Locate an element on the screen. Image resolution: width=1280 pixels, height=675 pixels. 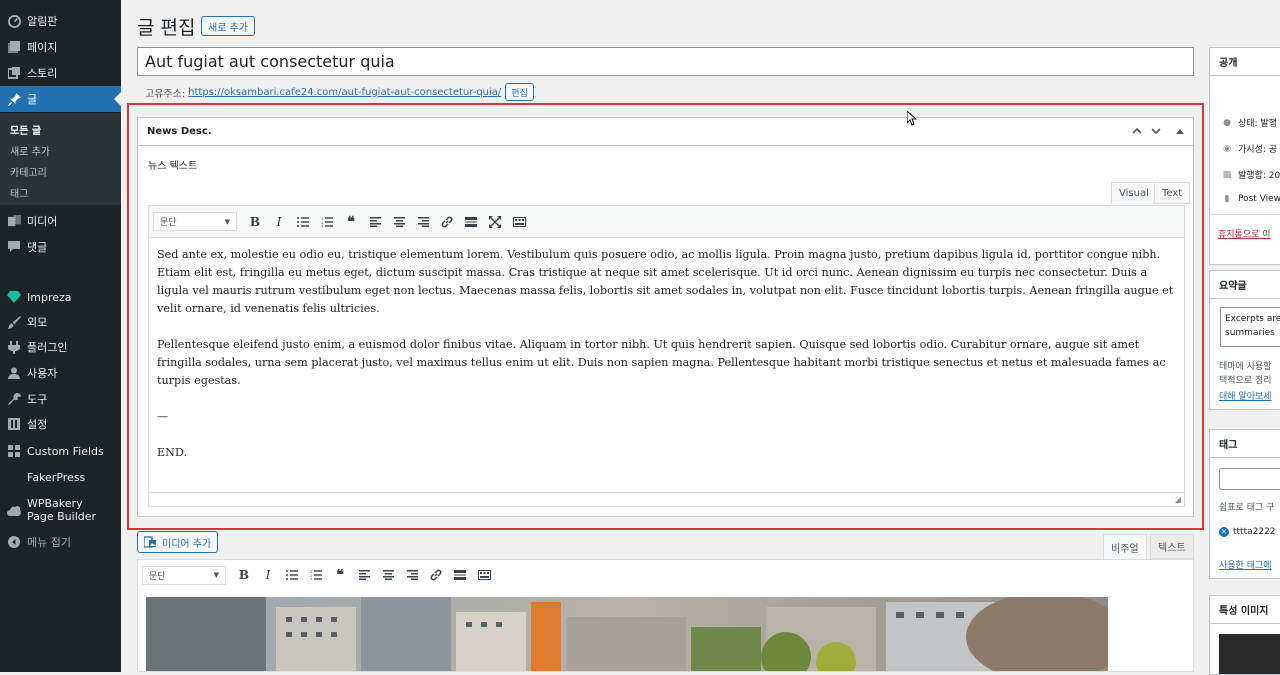
sidebar-item-appearance: 외모 is located at coordinates (60, 322).